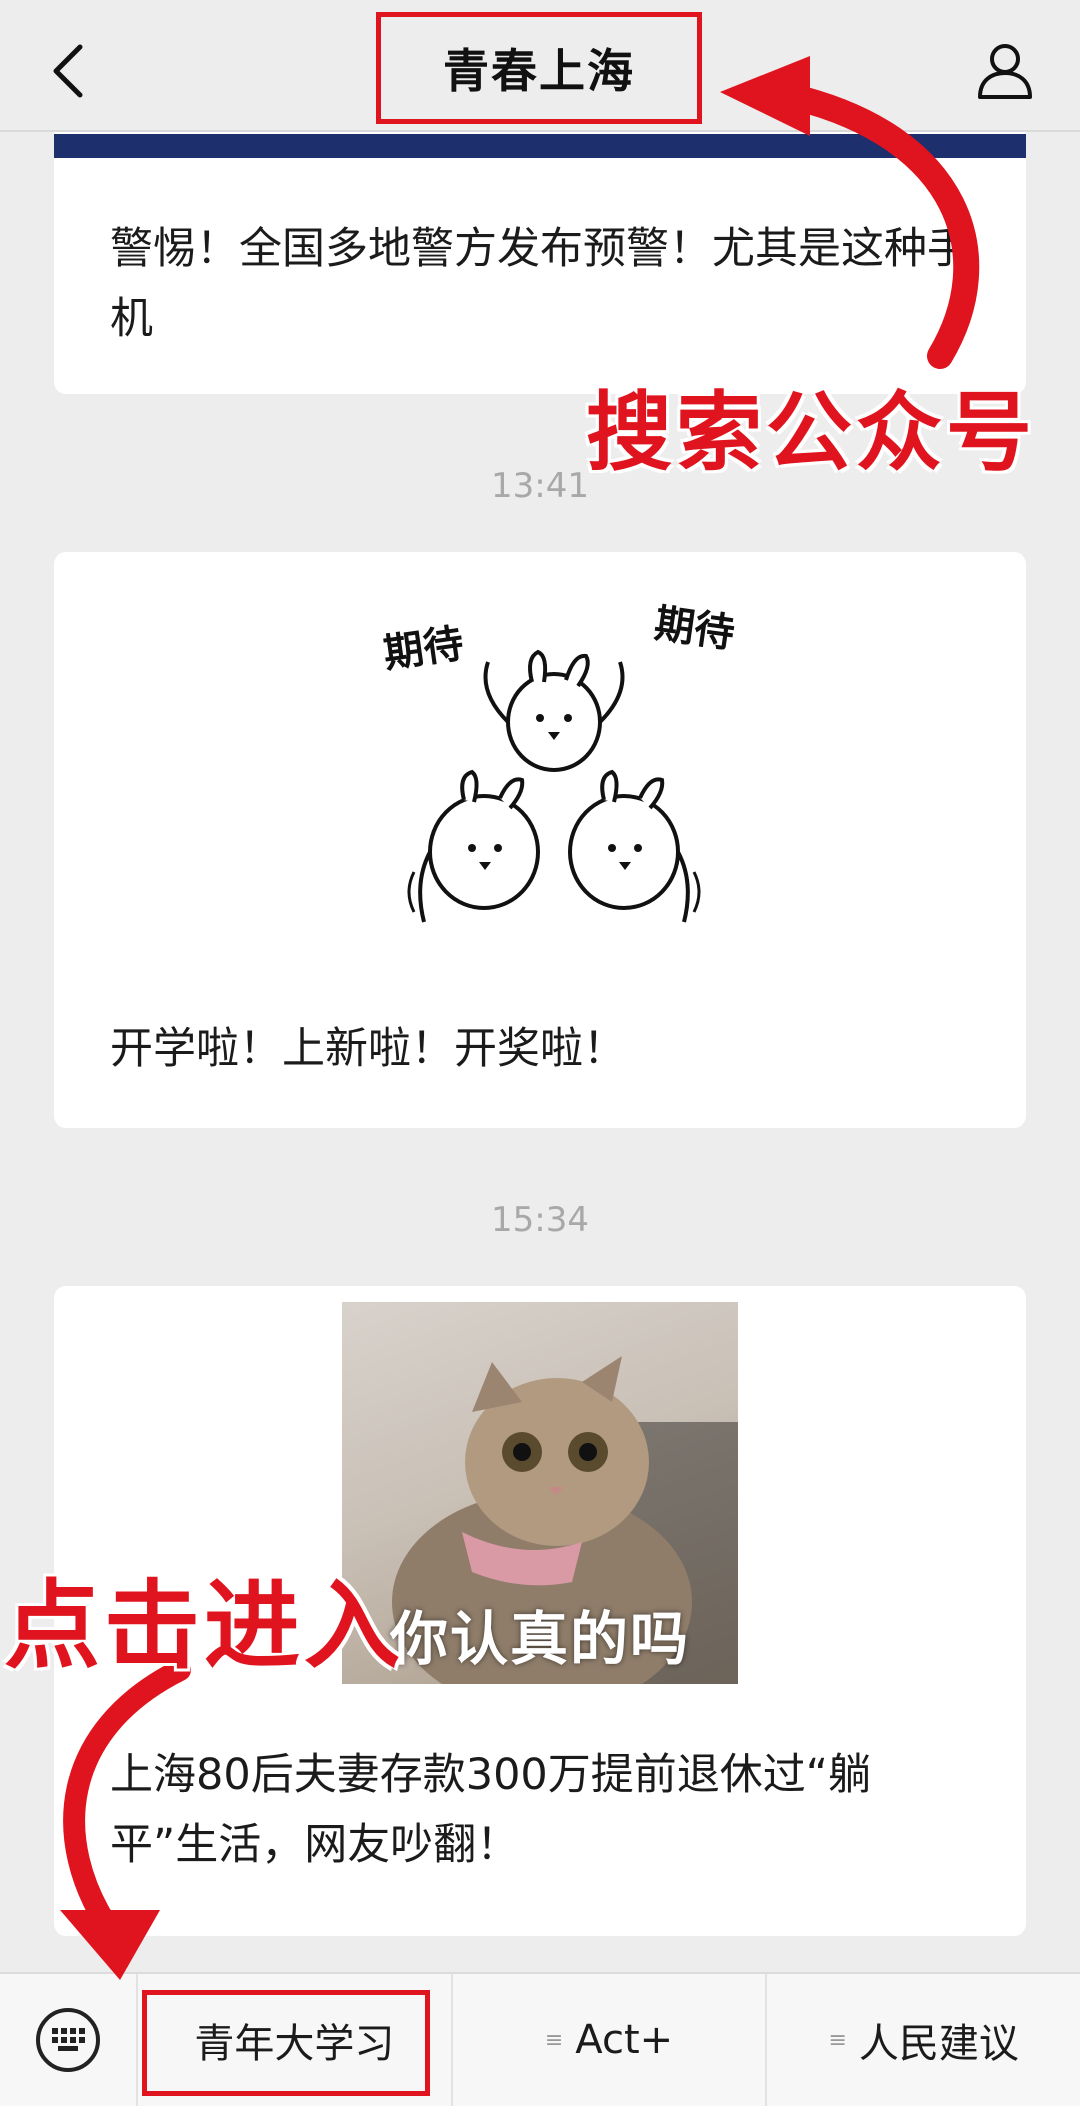  Describe the element at coordinates (850, 212) in the screenshot. I see `annotation-arrow-search` at that location.